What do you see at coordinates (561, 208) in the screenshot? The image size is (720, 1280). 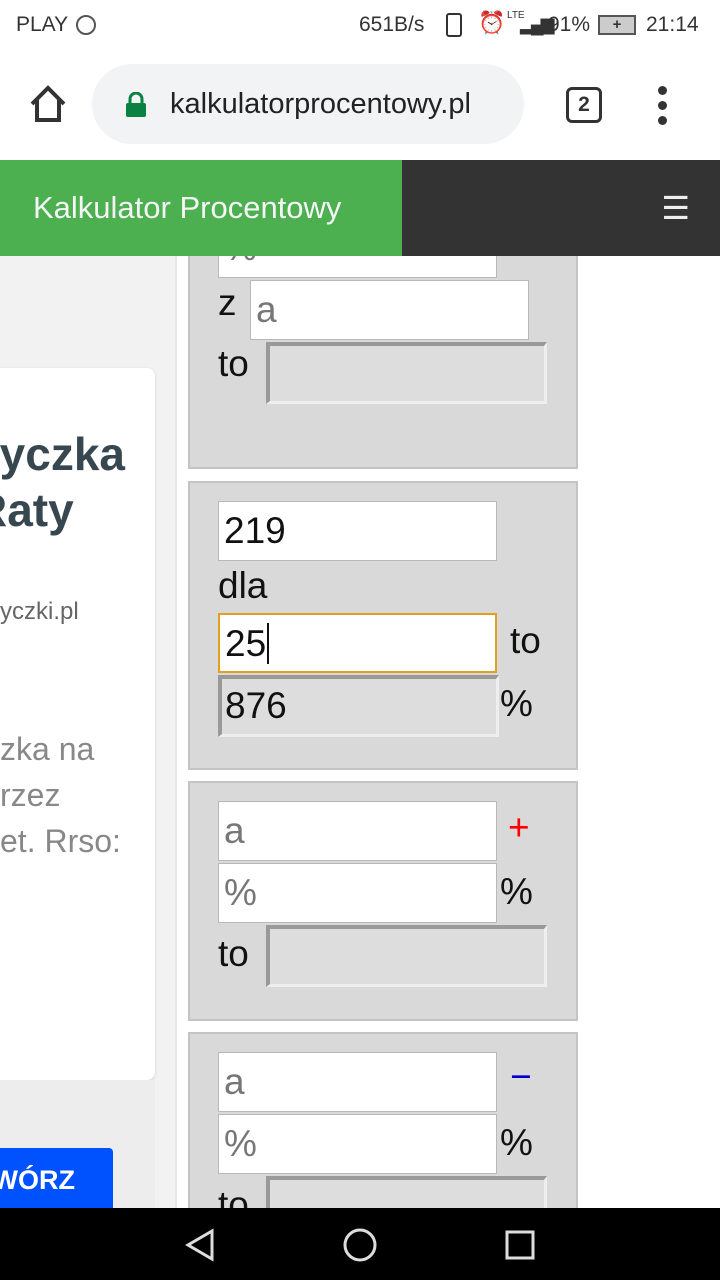 I see `hamburger-menu-icon: ☰` at bounding box center [561, 208].